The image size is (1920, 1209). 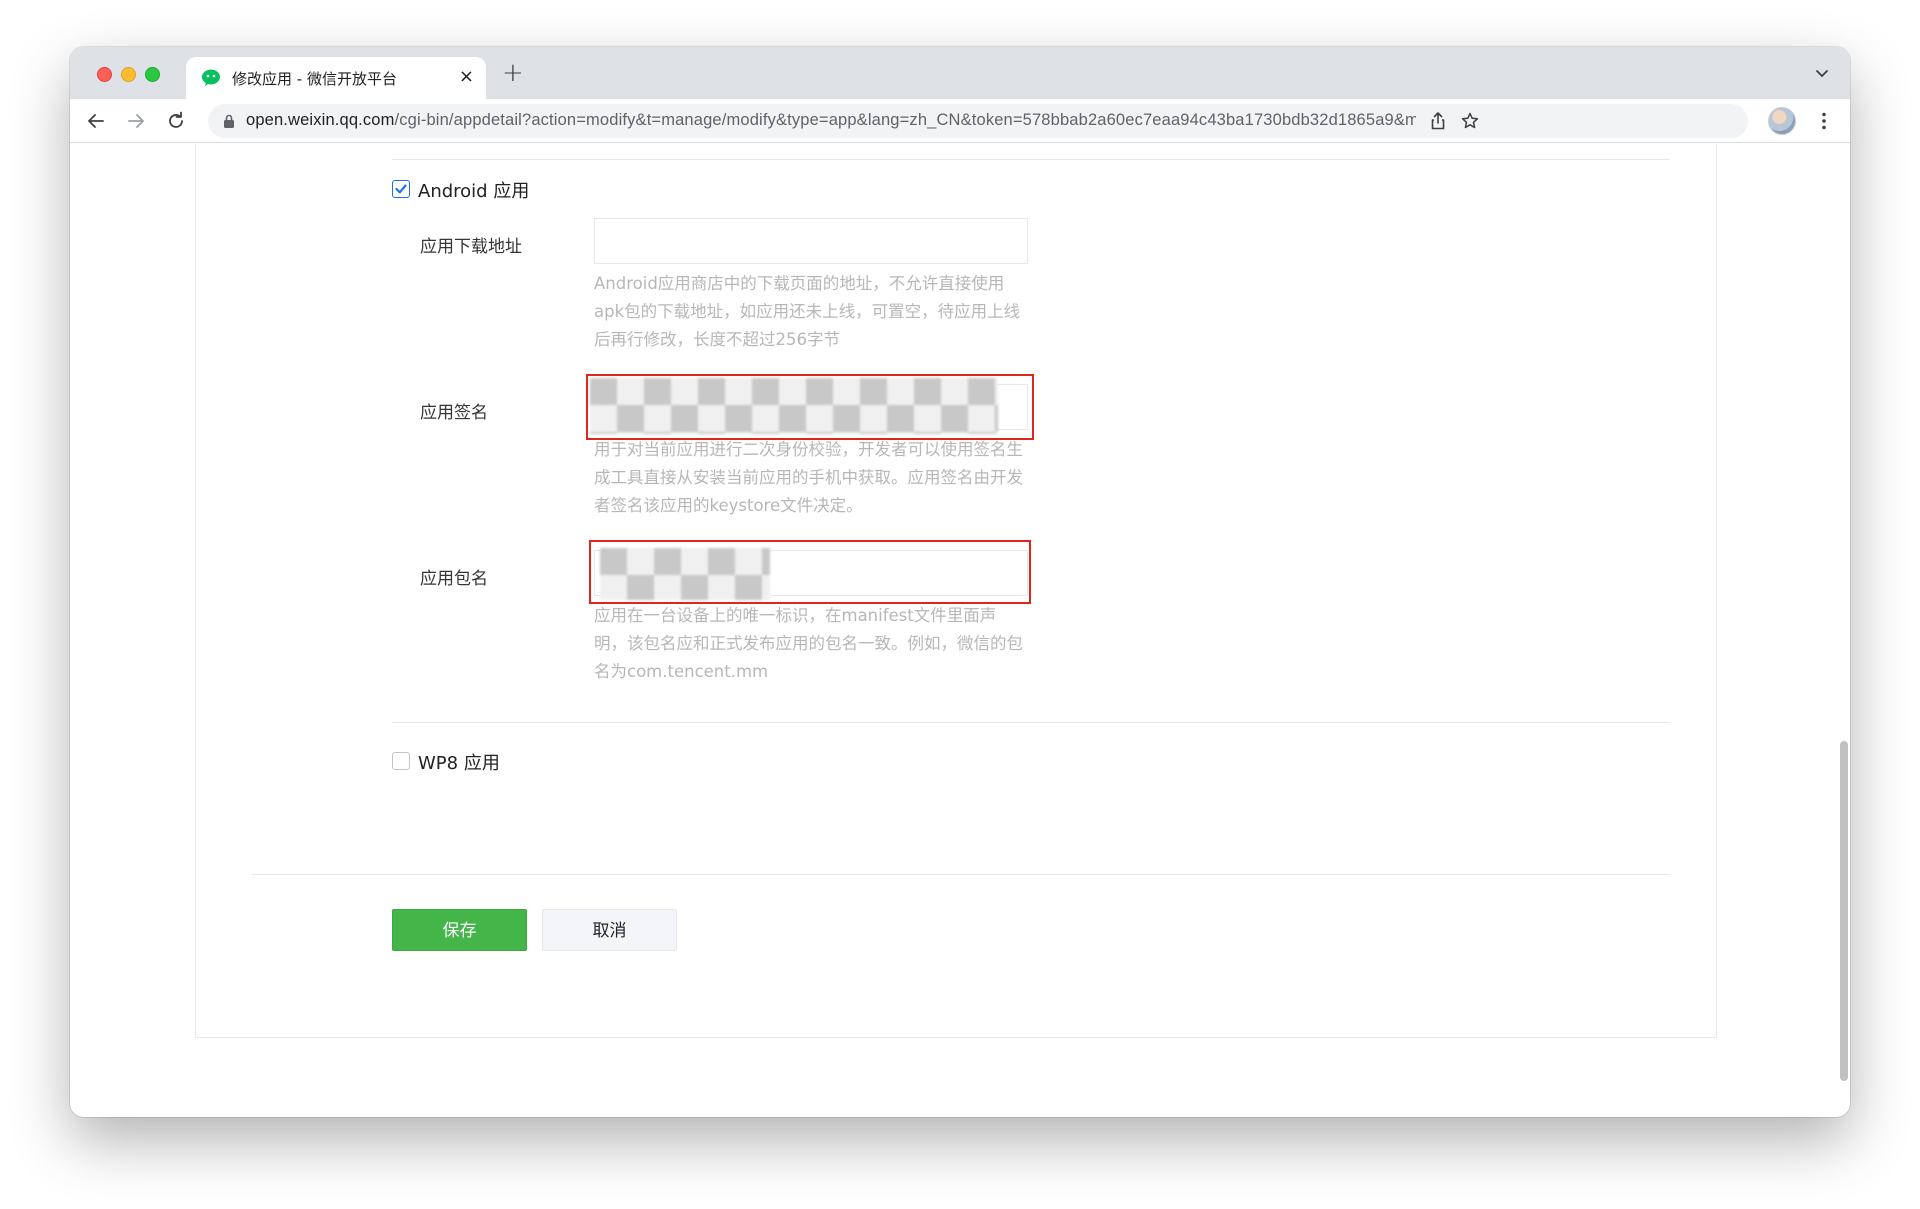 I want to click on new-tab-button: +, so click(x=513, y=73).